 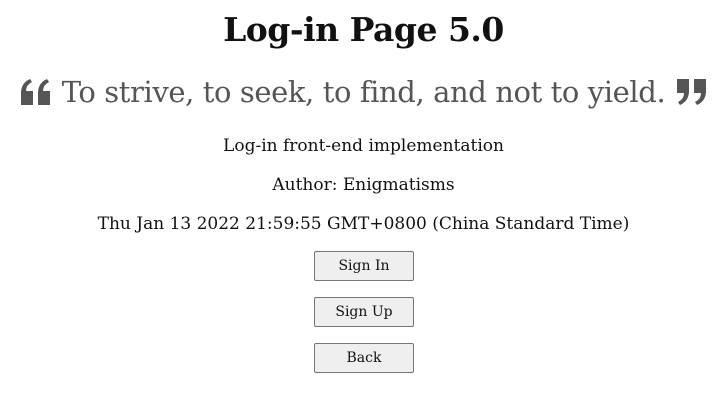 I want to click on subtitle: Log-in front-end implementation, so click(x=363, y=146).